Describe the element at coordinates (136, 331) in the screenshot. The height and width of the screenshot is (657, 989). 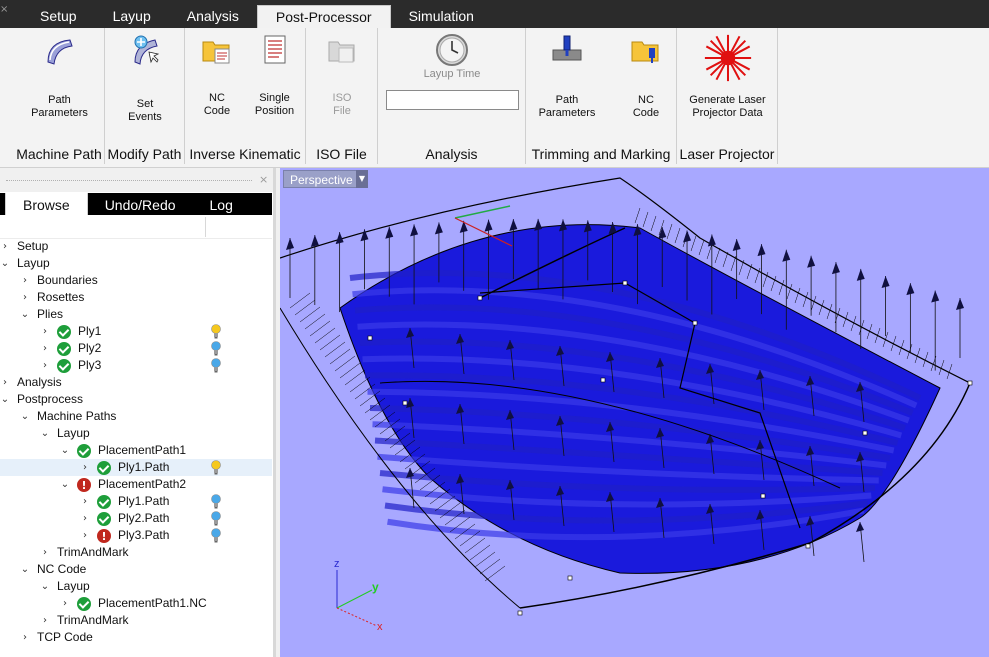
I see `tree-item: › Ply1` at that location.